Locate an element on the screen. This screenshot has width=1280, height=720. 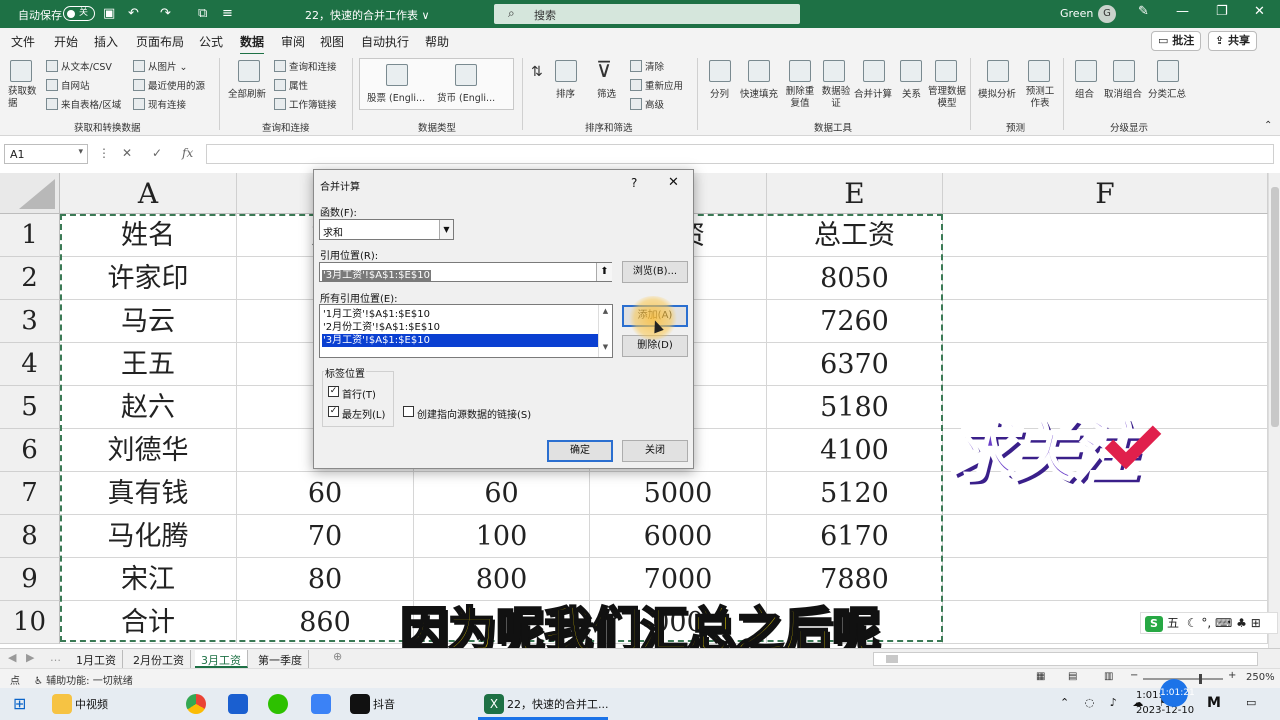
refresh-all-button: 全部刷新 is located at coordinates (247, 93).